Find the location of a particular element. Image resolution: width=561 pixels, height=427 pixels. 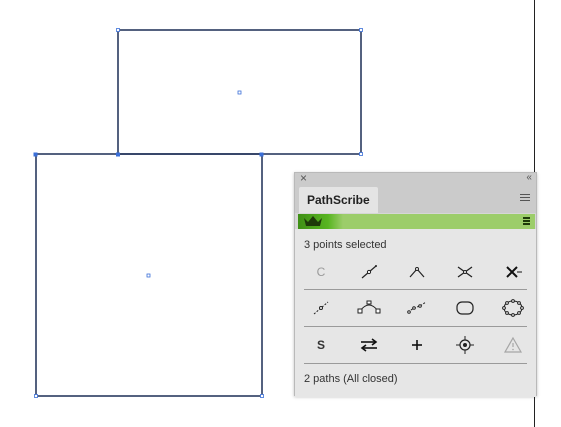

delete-point-button is located at coordinates (513, 272).